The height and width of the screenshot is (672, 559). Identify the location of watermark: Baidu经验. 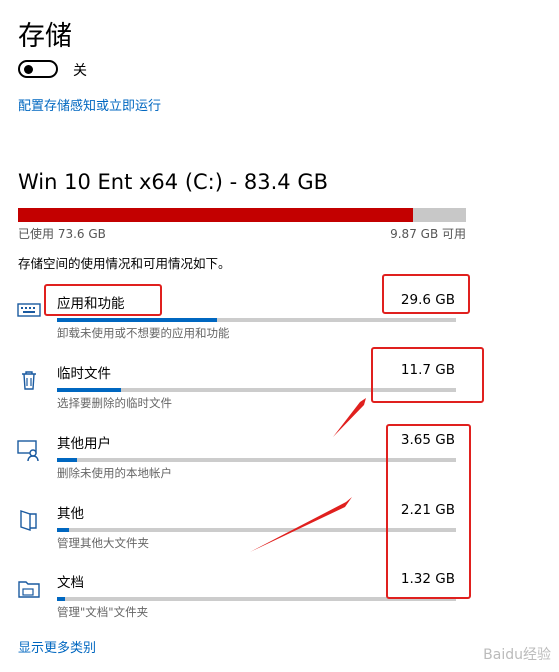
(517, 654).